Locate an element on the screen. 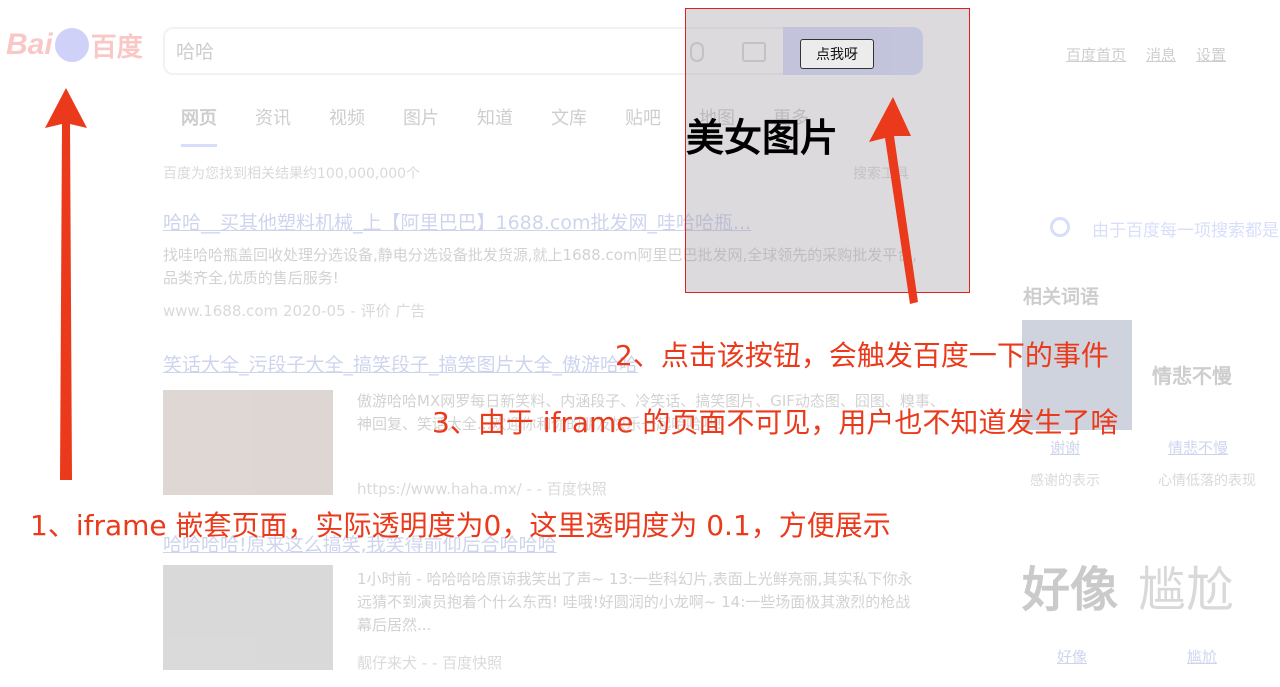 This screenshot has width=1280, height=687. iframe-overlay: 点我呀 美女图片 is located at coordinates (827, 150).